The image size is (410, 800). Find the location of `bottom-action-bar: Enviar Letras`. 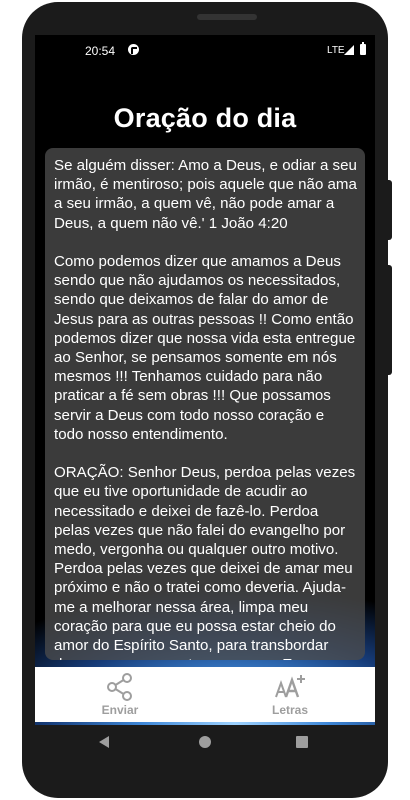

bottom-action-bar: Enviar Letras is located at coordinates (205, 694).